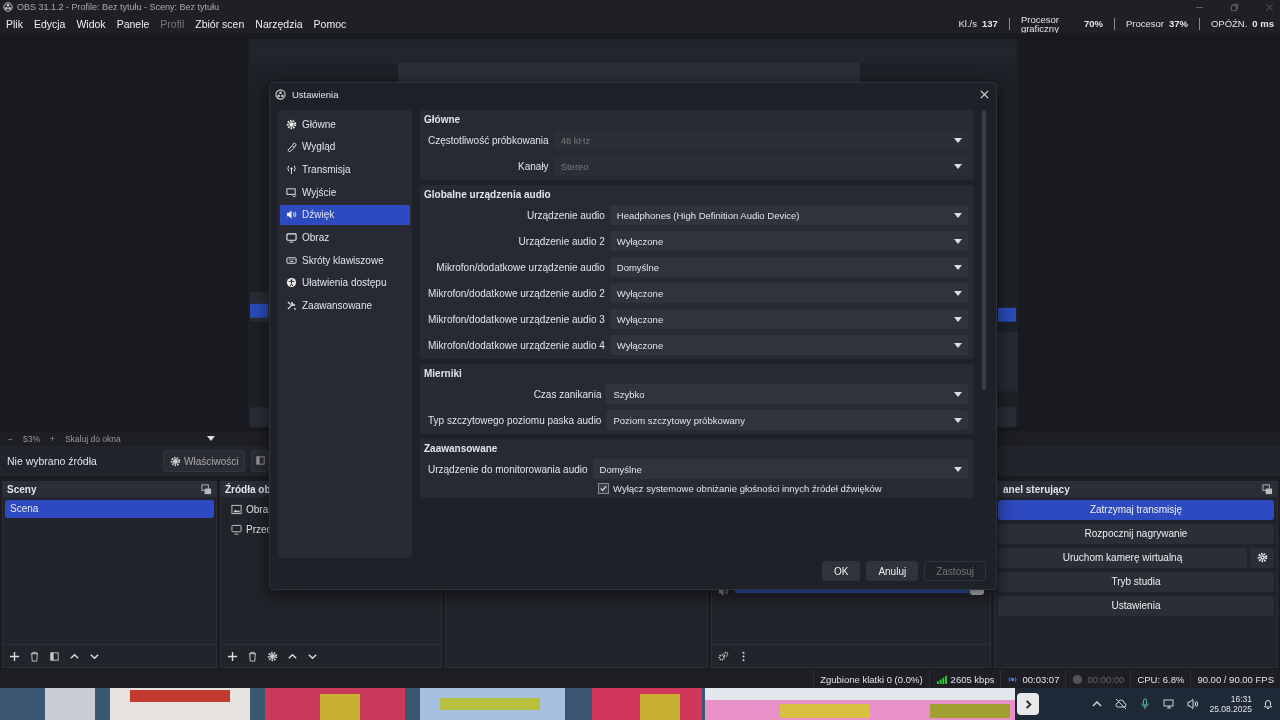 The height and width of the screenshot is (720, 1280). I want to click on stat-label: Kl./s, so click(967, 24).